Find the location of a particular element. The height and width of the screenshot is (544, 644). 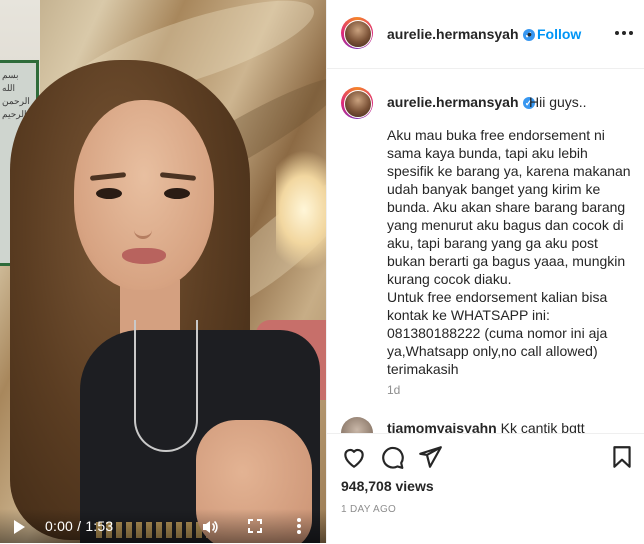

necklace is located at coordinates (166, 386).